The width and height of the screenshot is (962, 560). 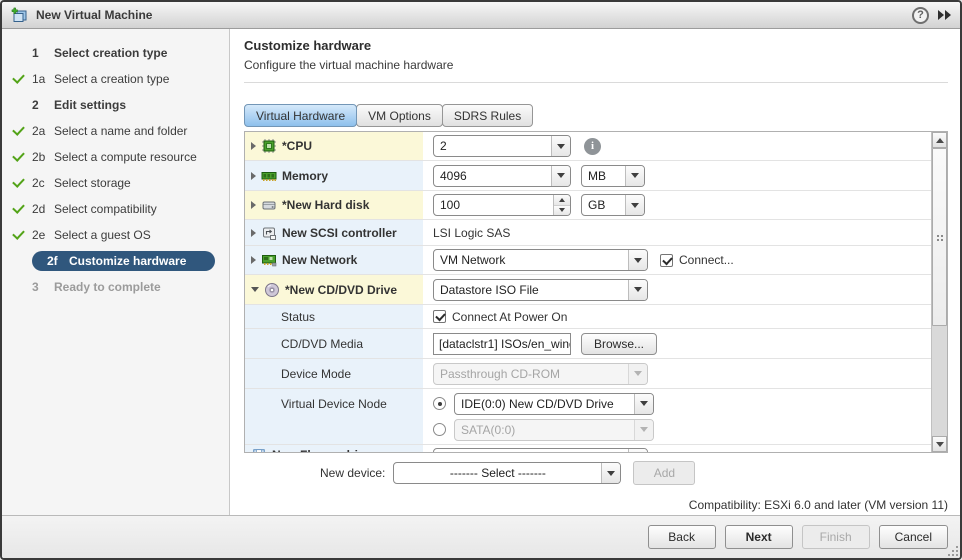 I want to click on vertical-scrollbar, so click(x=939, y=292).